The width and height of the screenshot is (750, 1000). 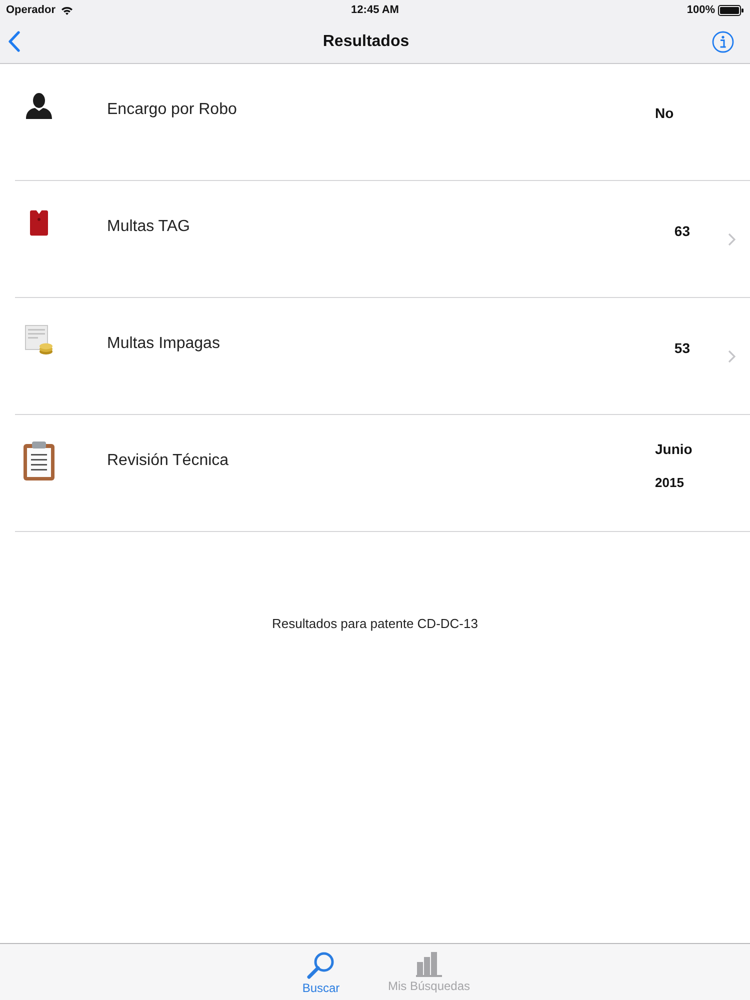 I want to click on back-chevron-icon, so click(x=14, y=41).